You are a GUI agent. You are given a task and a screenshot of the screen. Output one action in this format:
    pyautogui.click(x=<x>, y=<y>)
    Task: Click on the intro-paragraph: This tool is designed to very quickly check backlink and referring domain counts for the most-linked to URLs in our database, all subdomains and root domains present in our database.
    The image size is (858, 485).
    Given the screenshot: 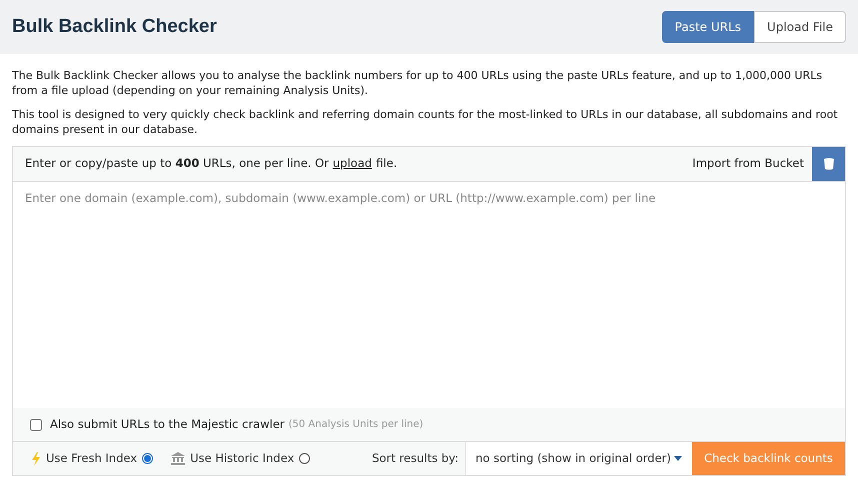 What is the action you would take?
    pyautogui.click(x=425, y=122)
    